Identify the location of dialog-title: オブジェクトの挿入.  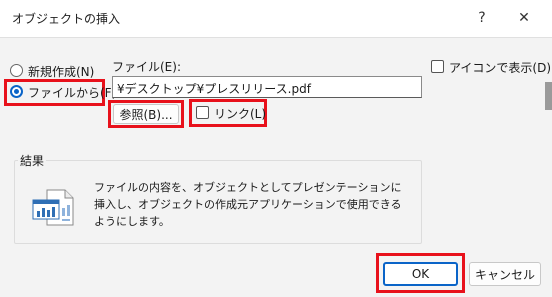
(66, 19).